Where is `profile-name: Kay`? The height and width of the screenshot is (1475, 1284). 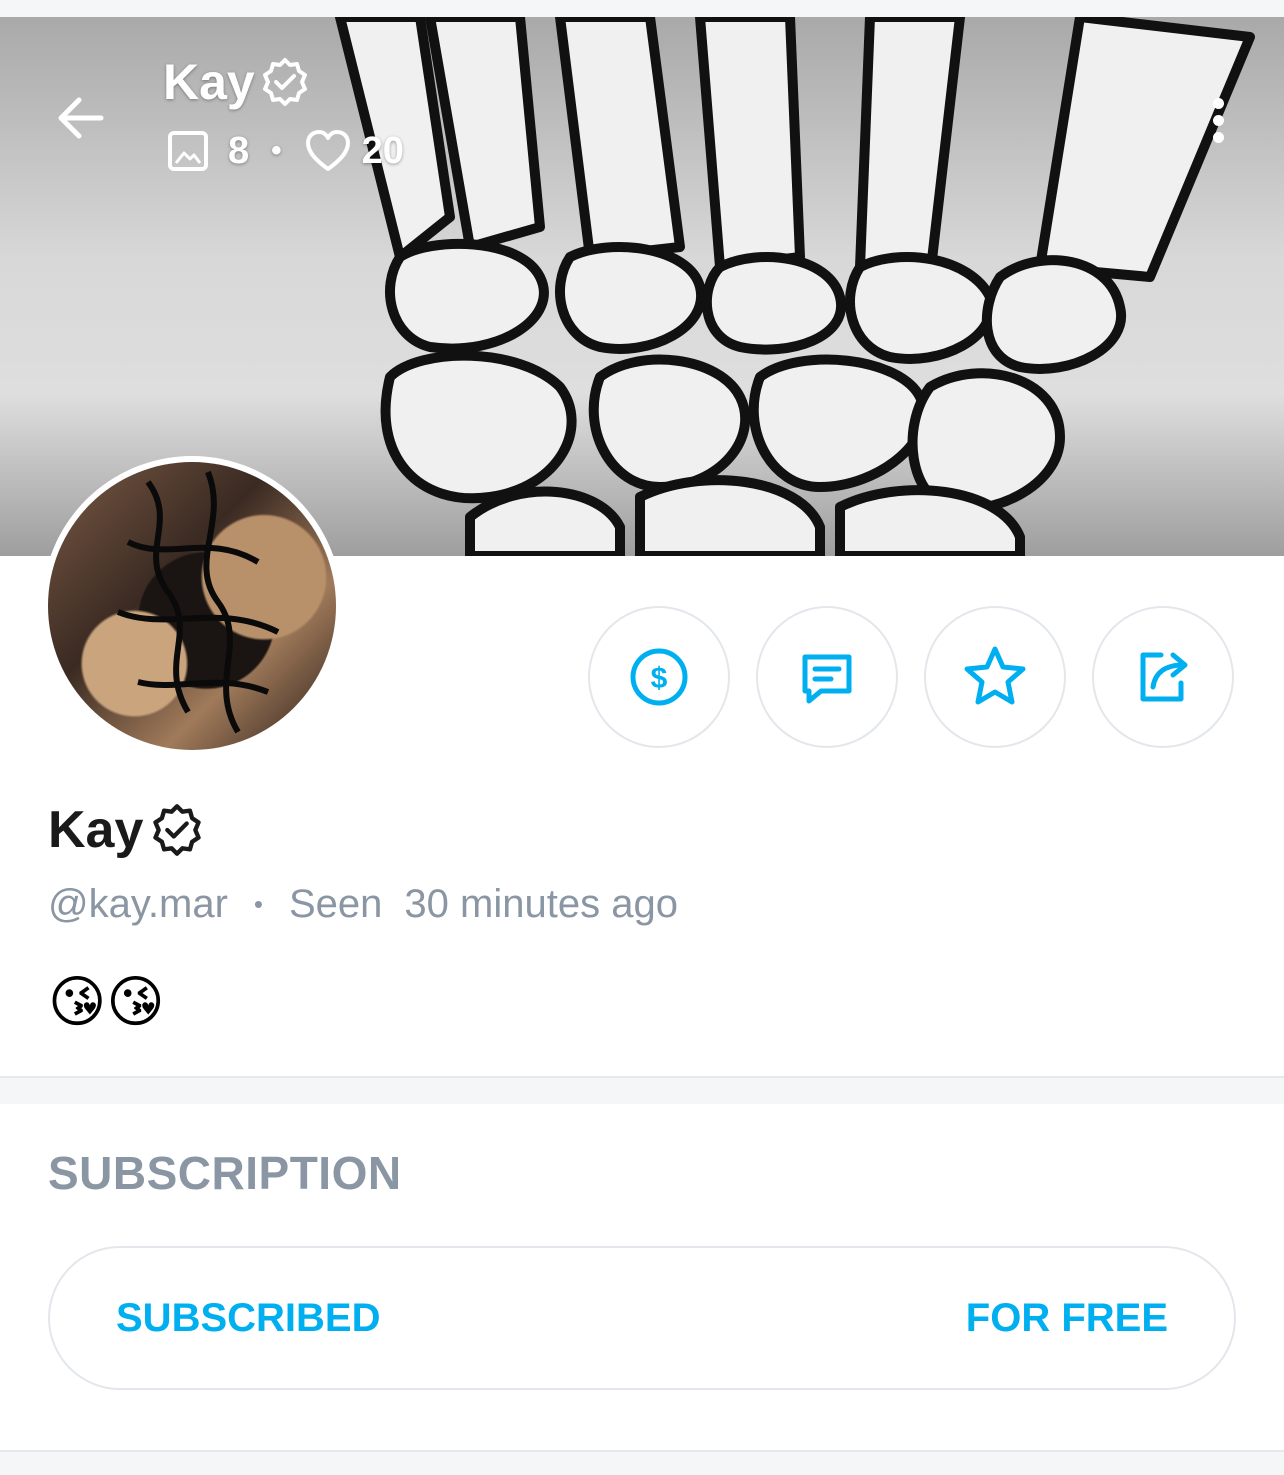
profile-name: Kay is located at coordinates (126, 830).